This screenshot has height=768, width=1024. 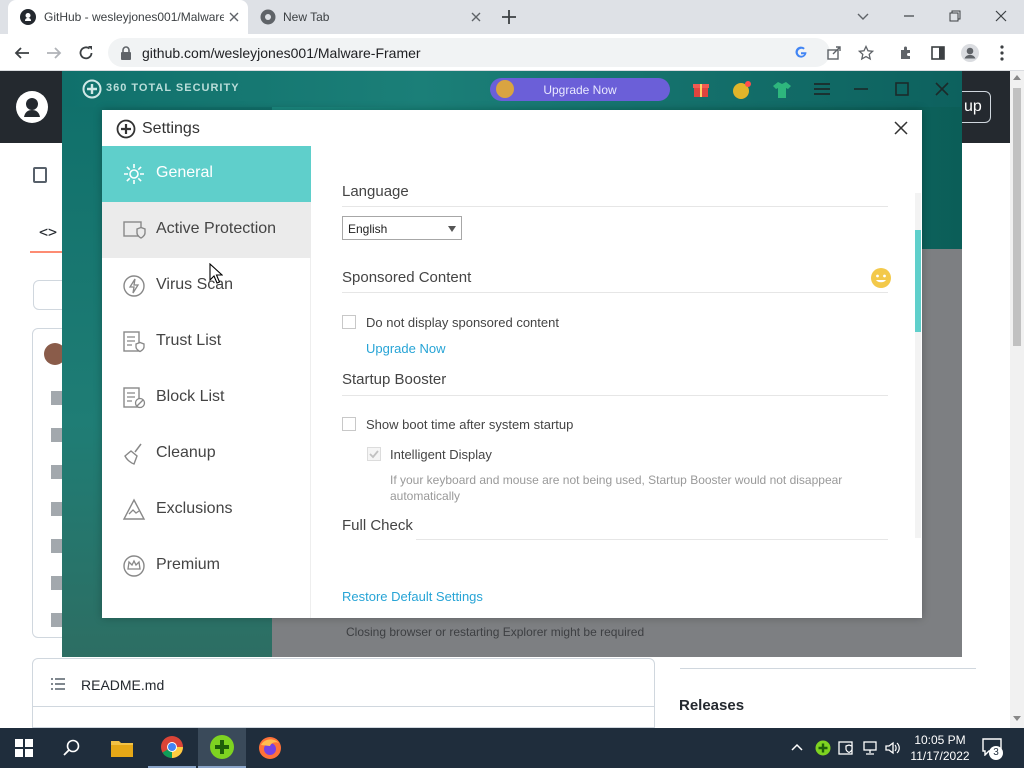 What do you see at coordinates (881, 278) in the screenshot?
I see `smiley-badge-icon` at bounding box center [881, 278].